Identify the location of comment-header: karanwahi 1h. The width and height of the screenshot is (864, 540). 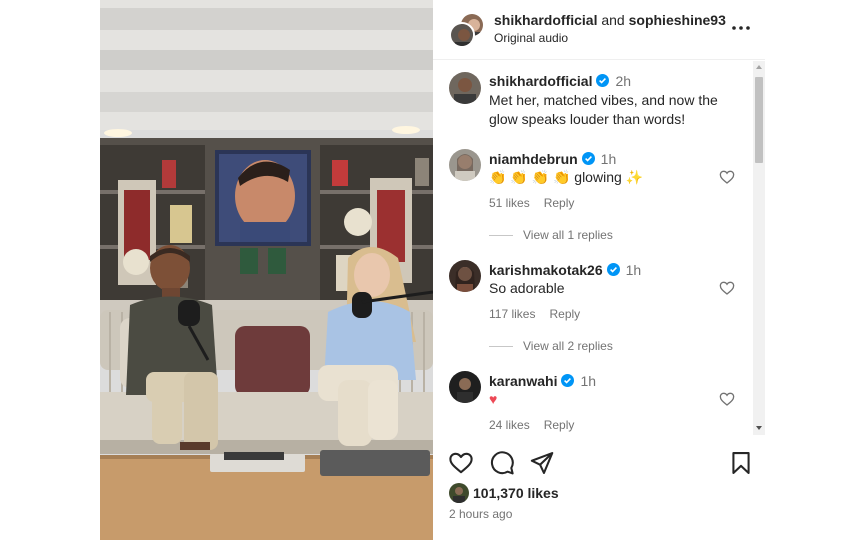
(542, 382).